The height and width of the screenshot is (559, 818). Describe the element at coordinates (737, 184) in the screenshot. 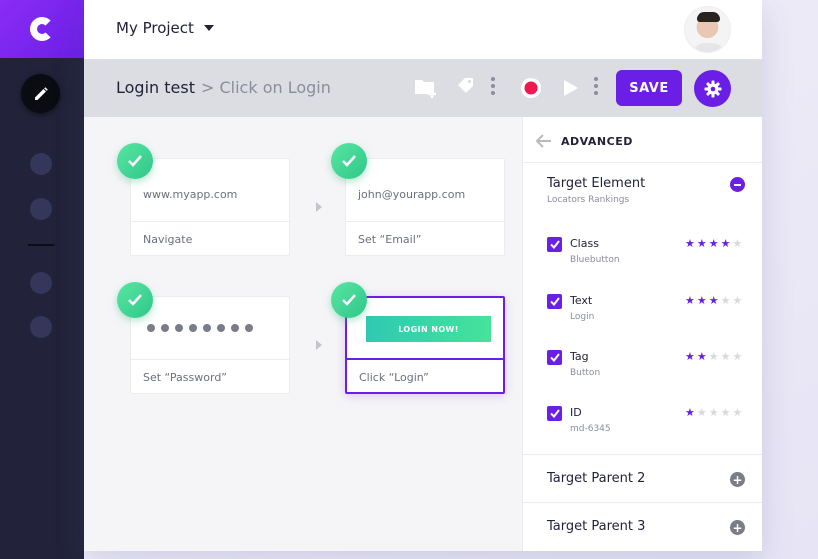

I see `collapse-button` at that location.